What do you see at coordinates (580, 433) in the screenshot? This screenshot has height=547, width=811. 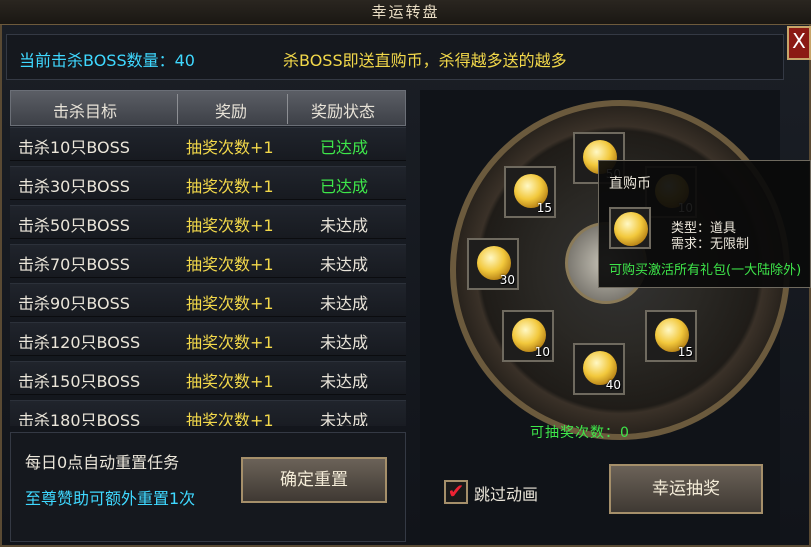 I see `draws-remaining: 可抽奖次数：0` at bounding box center [580, 433].